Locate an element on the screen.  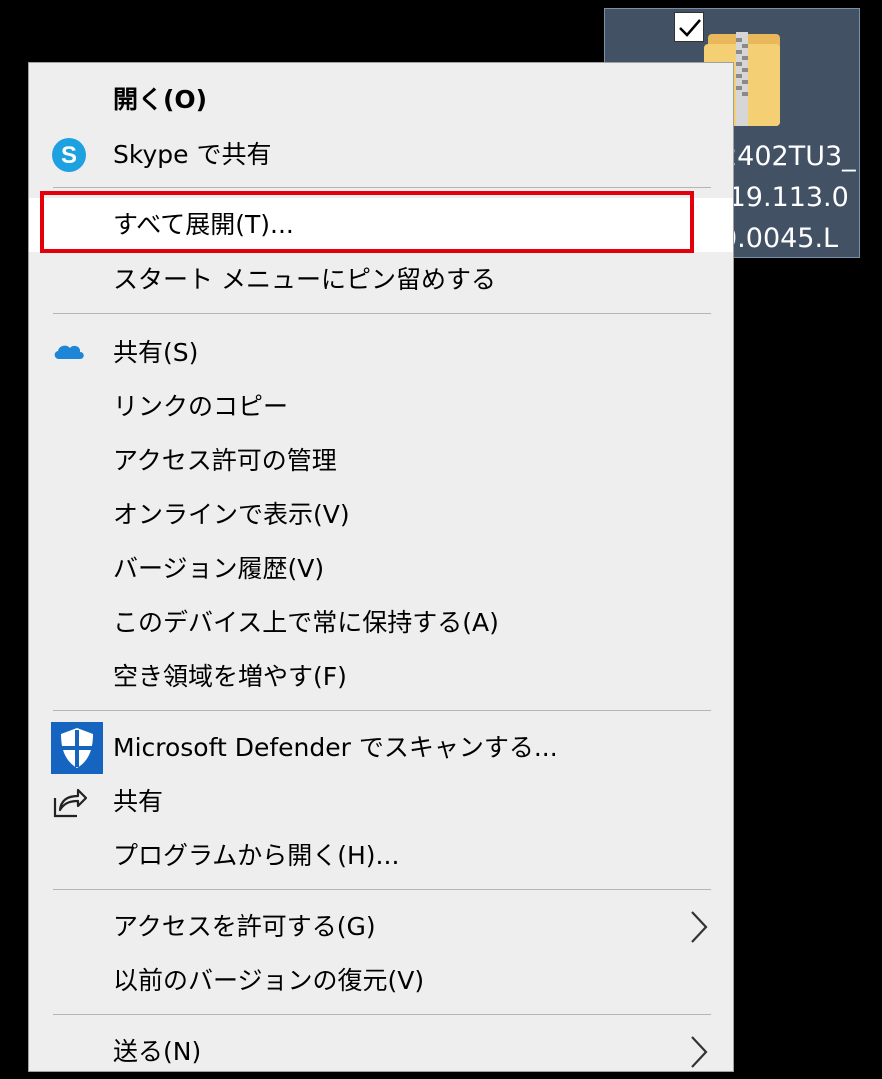
menu-item-label: スタート メニューにピン留めする is located at coordinates (304, 279).